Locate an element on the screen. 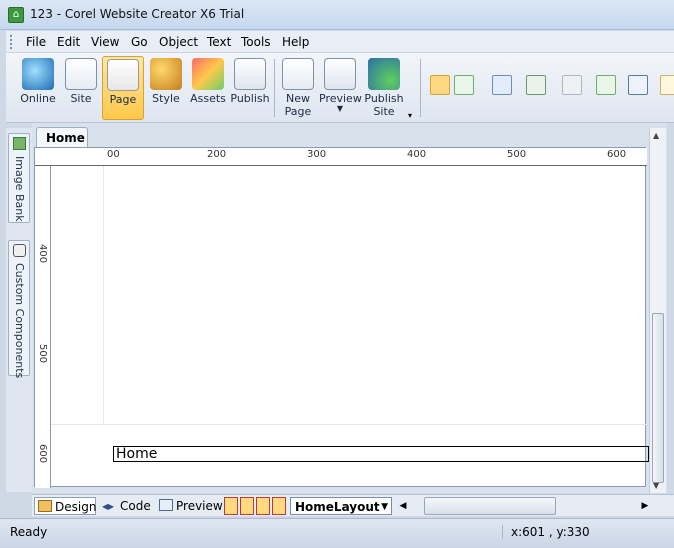  hscroll-right-icon: ▶ is located at coordinates (645, 506).